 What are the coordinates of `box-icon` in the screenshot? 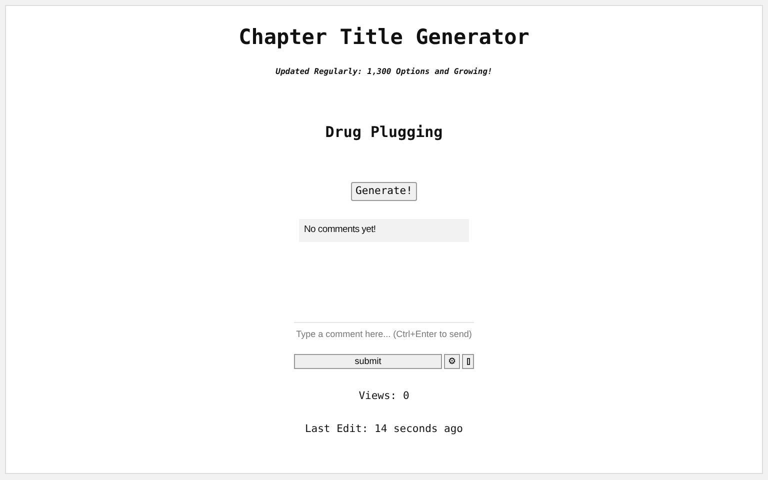 It's located at (468, 361).